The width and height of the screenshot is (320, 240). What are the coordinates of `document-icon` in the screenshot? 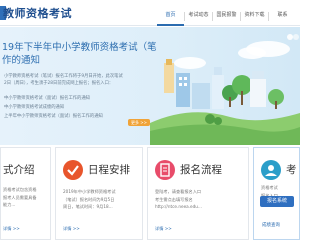 It's located at (165, 170).